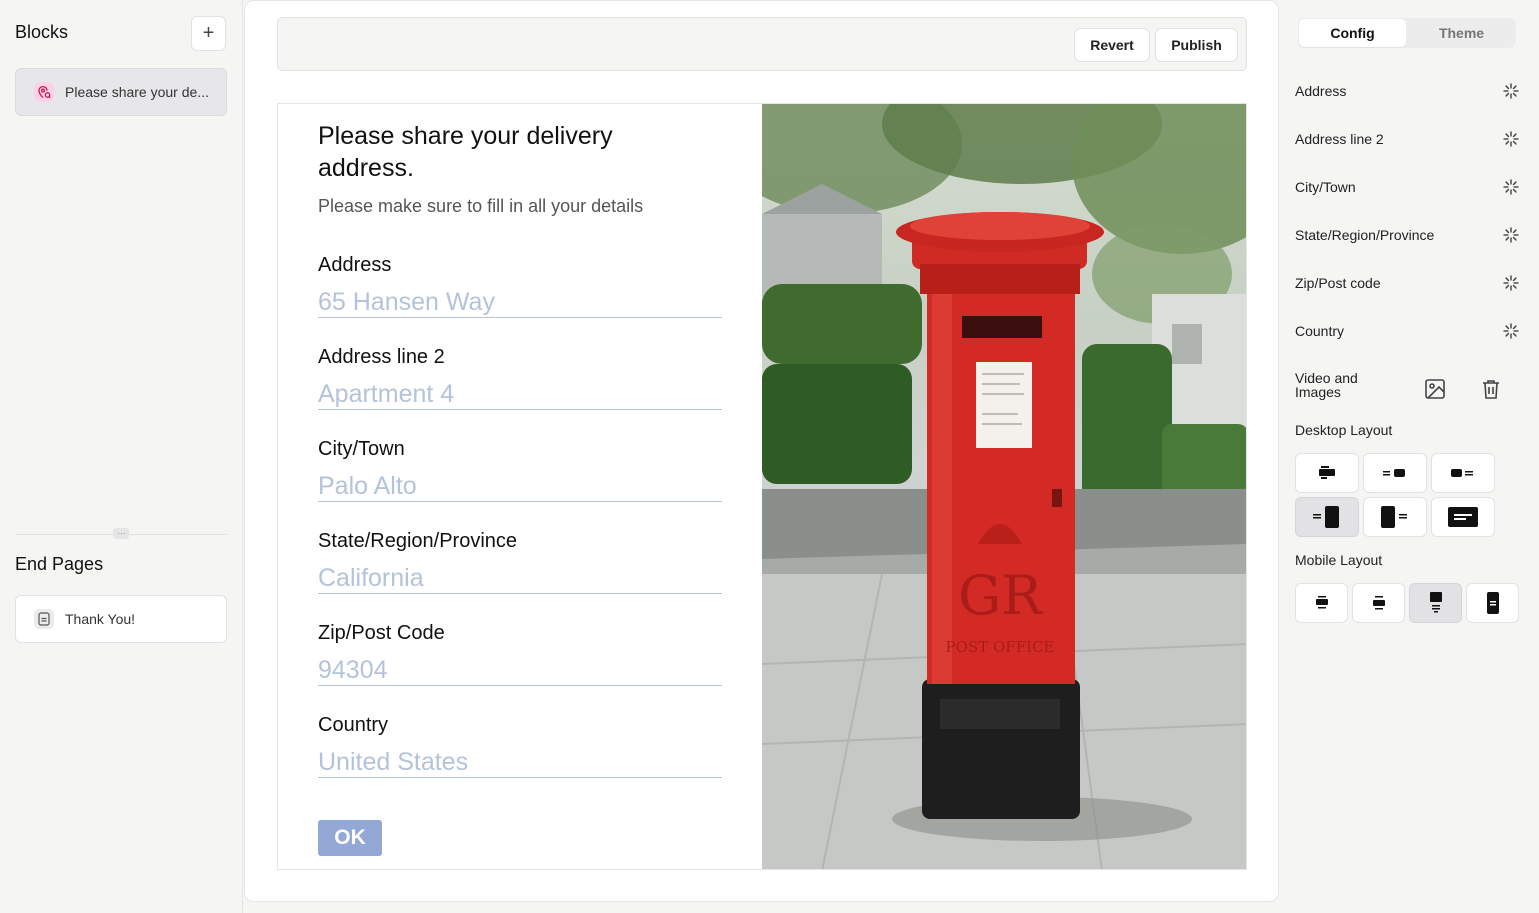 The image size is (1539, 913). I want to click on end-page-label: Thank You!, so click(100, 619).